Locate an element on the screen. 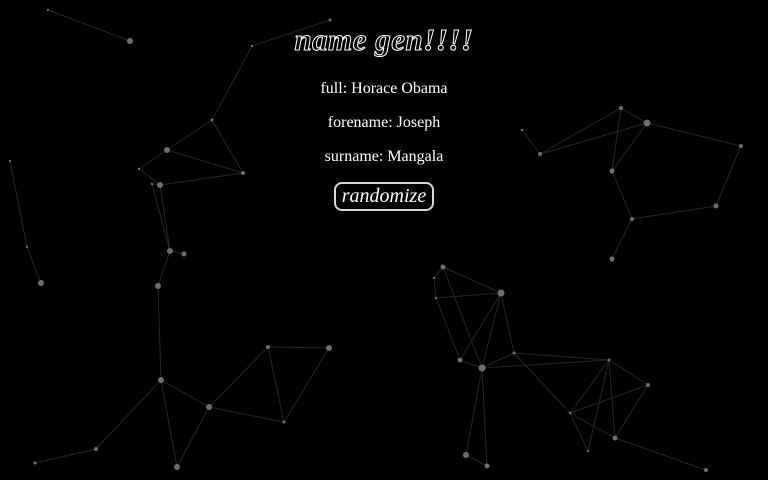  full-name-line: full: Horace Obama is located at coordinates (384, 89).